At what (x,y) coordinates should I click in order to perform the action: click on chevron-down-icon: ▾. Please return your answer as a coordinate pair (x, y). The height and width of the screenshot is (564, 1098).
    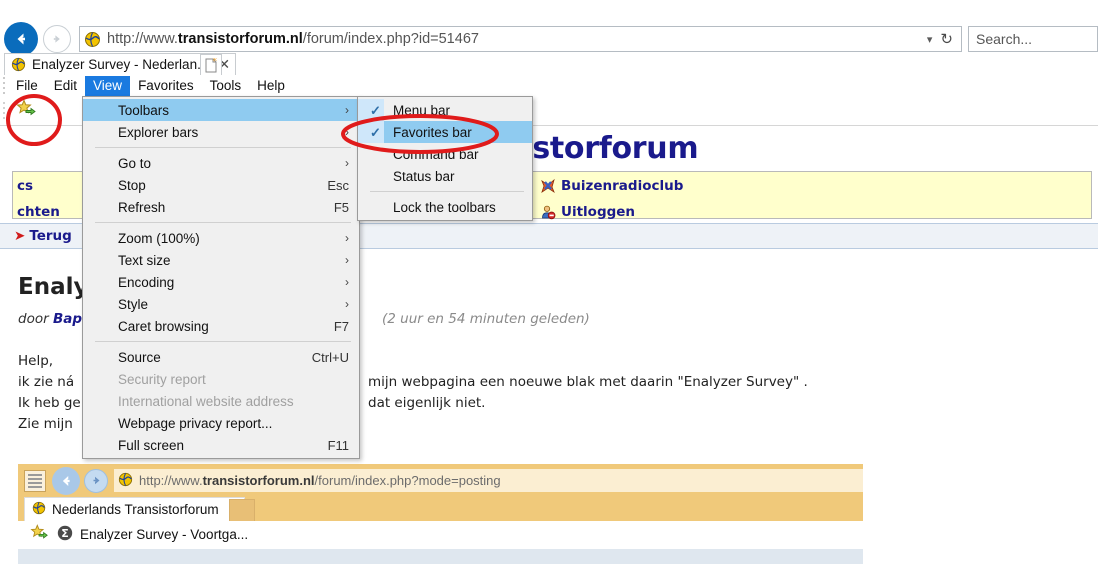
    Looking at the image, I should click on (930, 39).